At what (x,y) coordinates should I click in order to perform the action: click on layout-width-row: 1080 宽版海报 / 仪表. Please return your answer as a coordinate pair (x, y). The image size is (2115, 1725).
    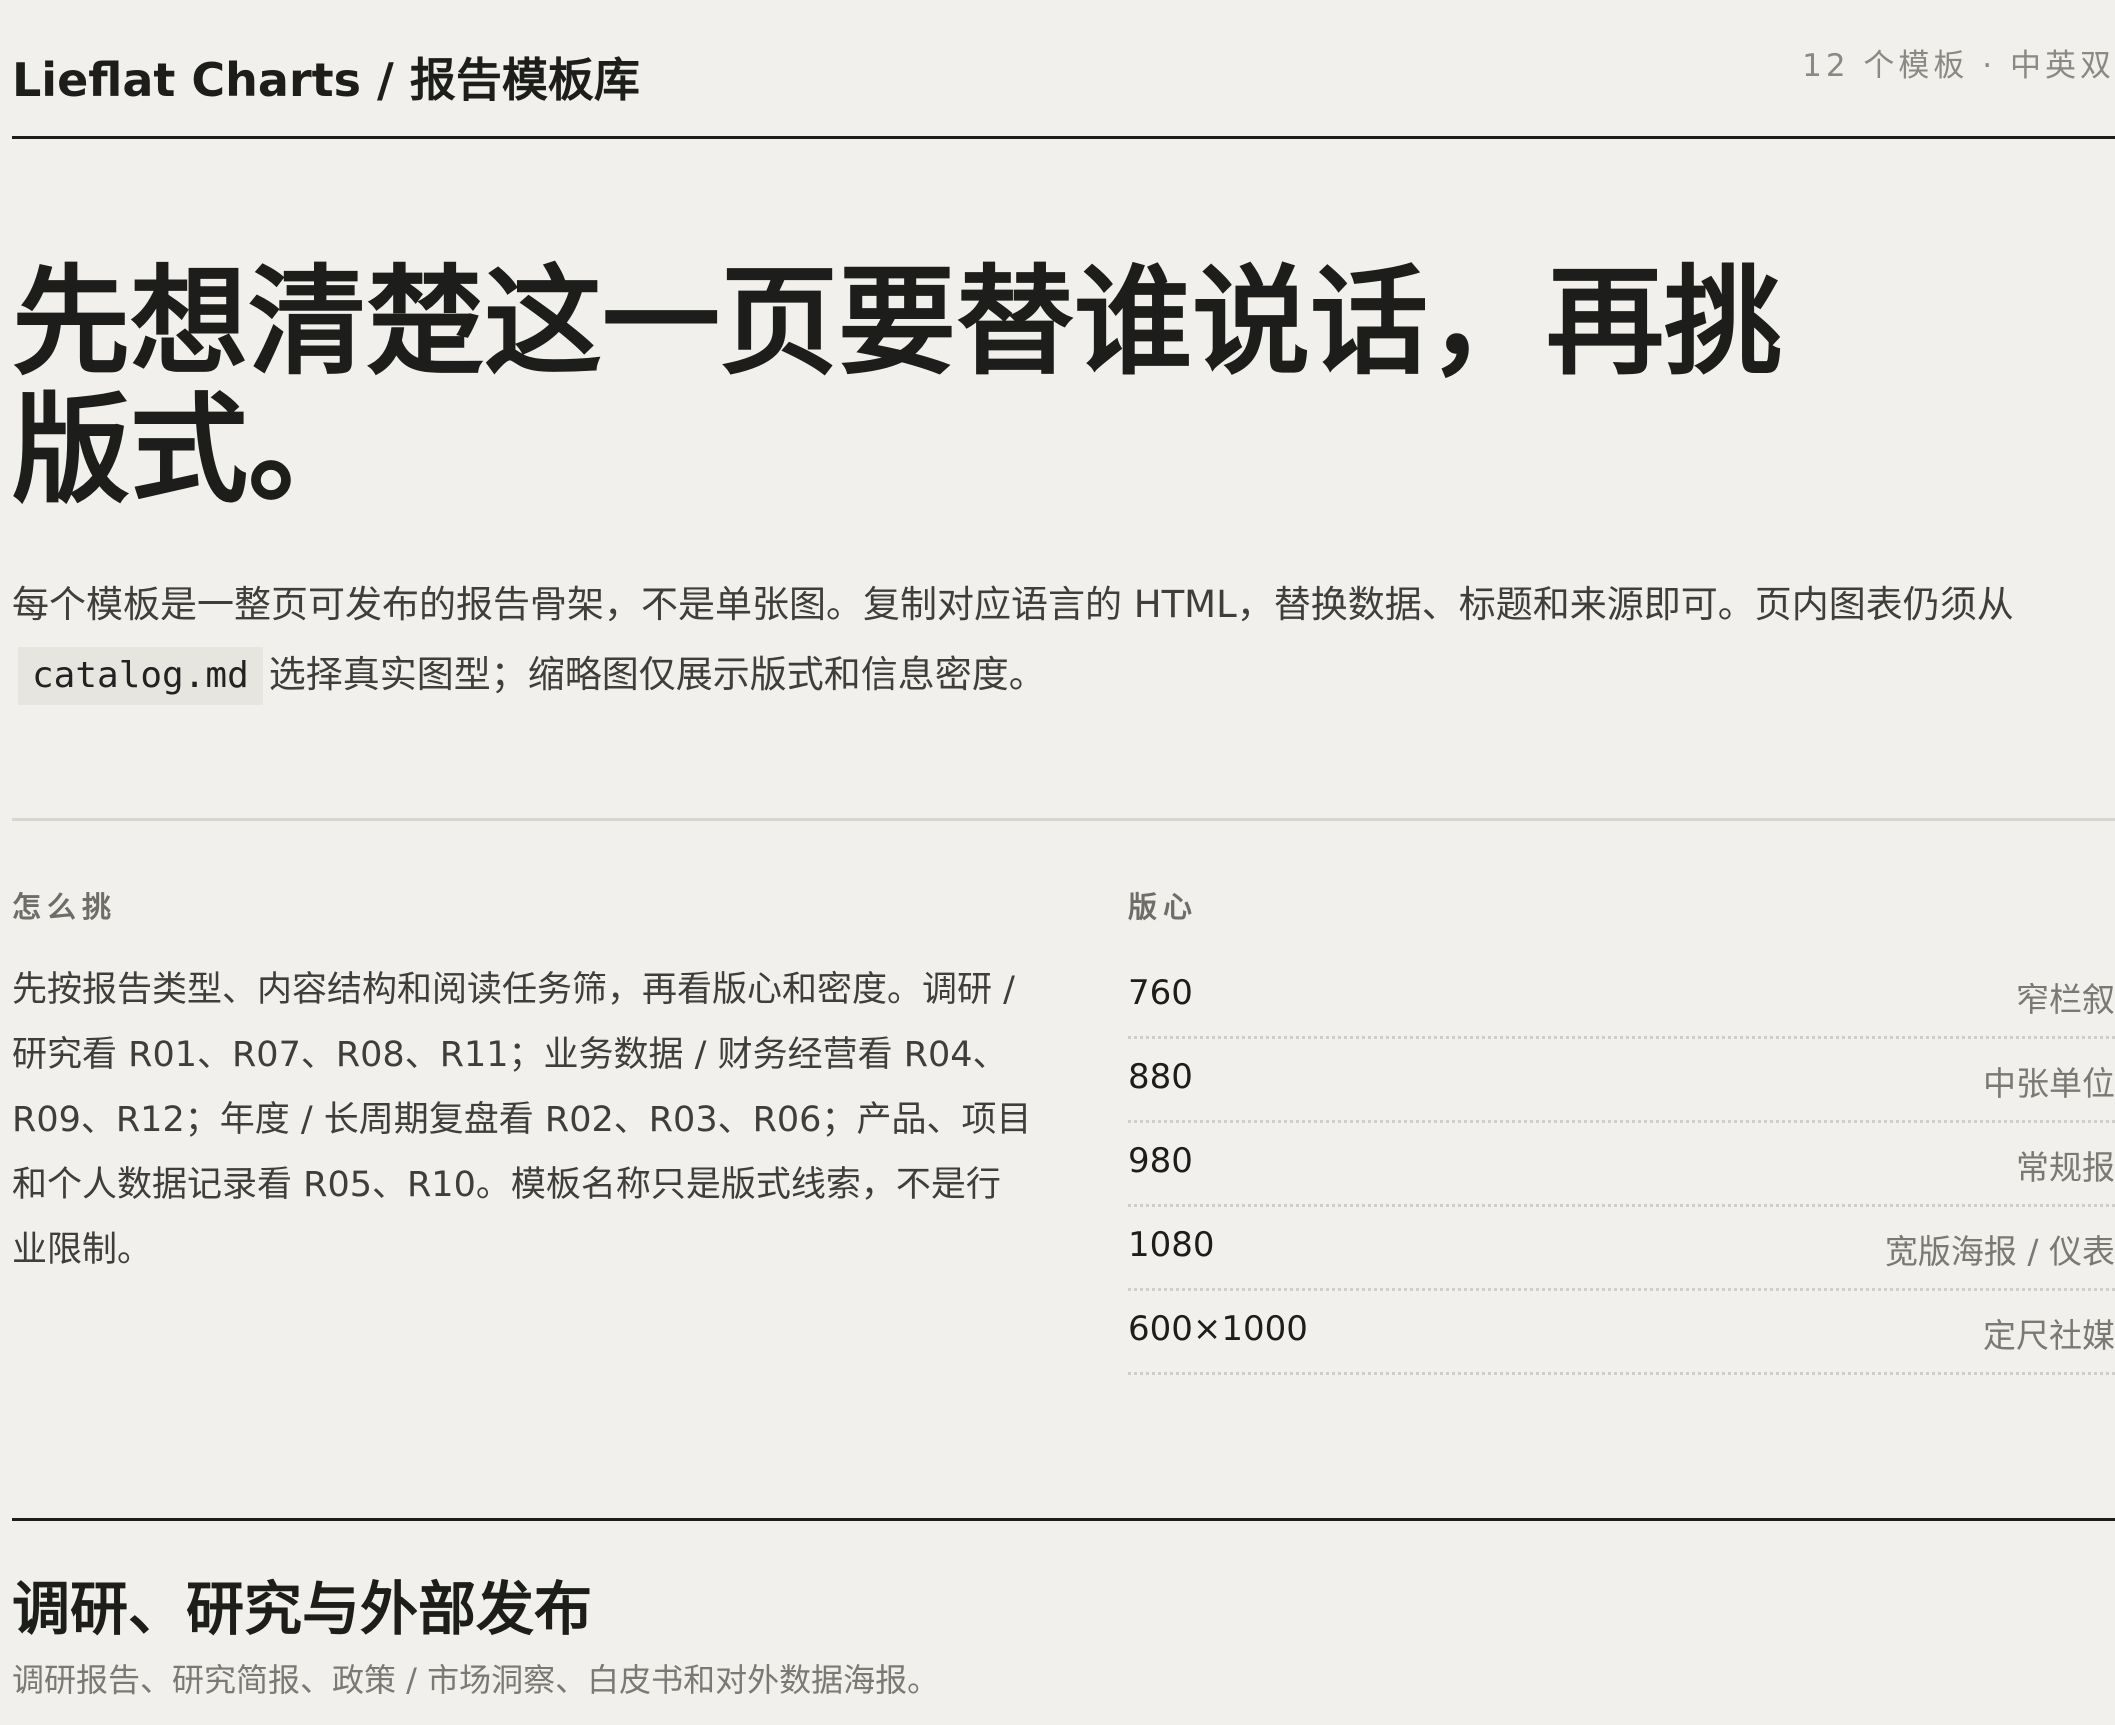
    Looking at the image, I should click on (1621, 1249).